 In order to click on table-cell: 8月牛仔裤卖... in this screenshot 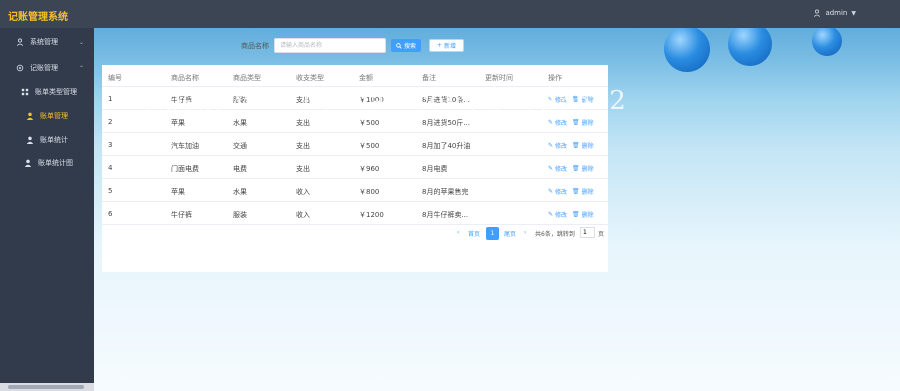, I will do `click(445, 215)`.